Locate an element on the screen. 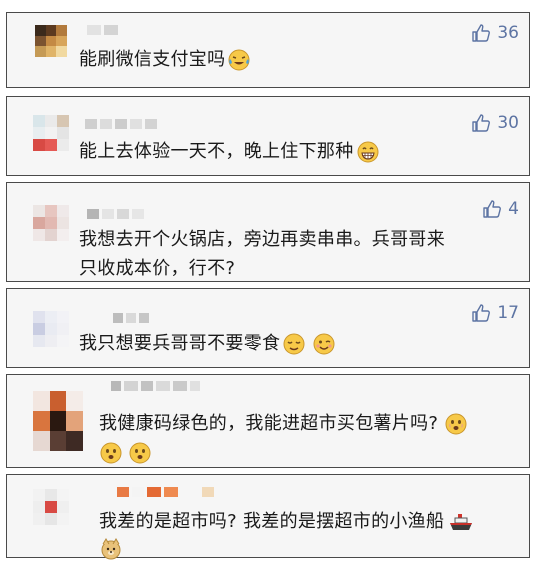  like-count: 17 is located at coordinates (508, 313).